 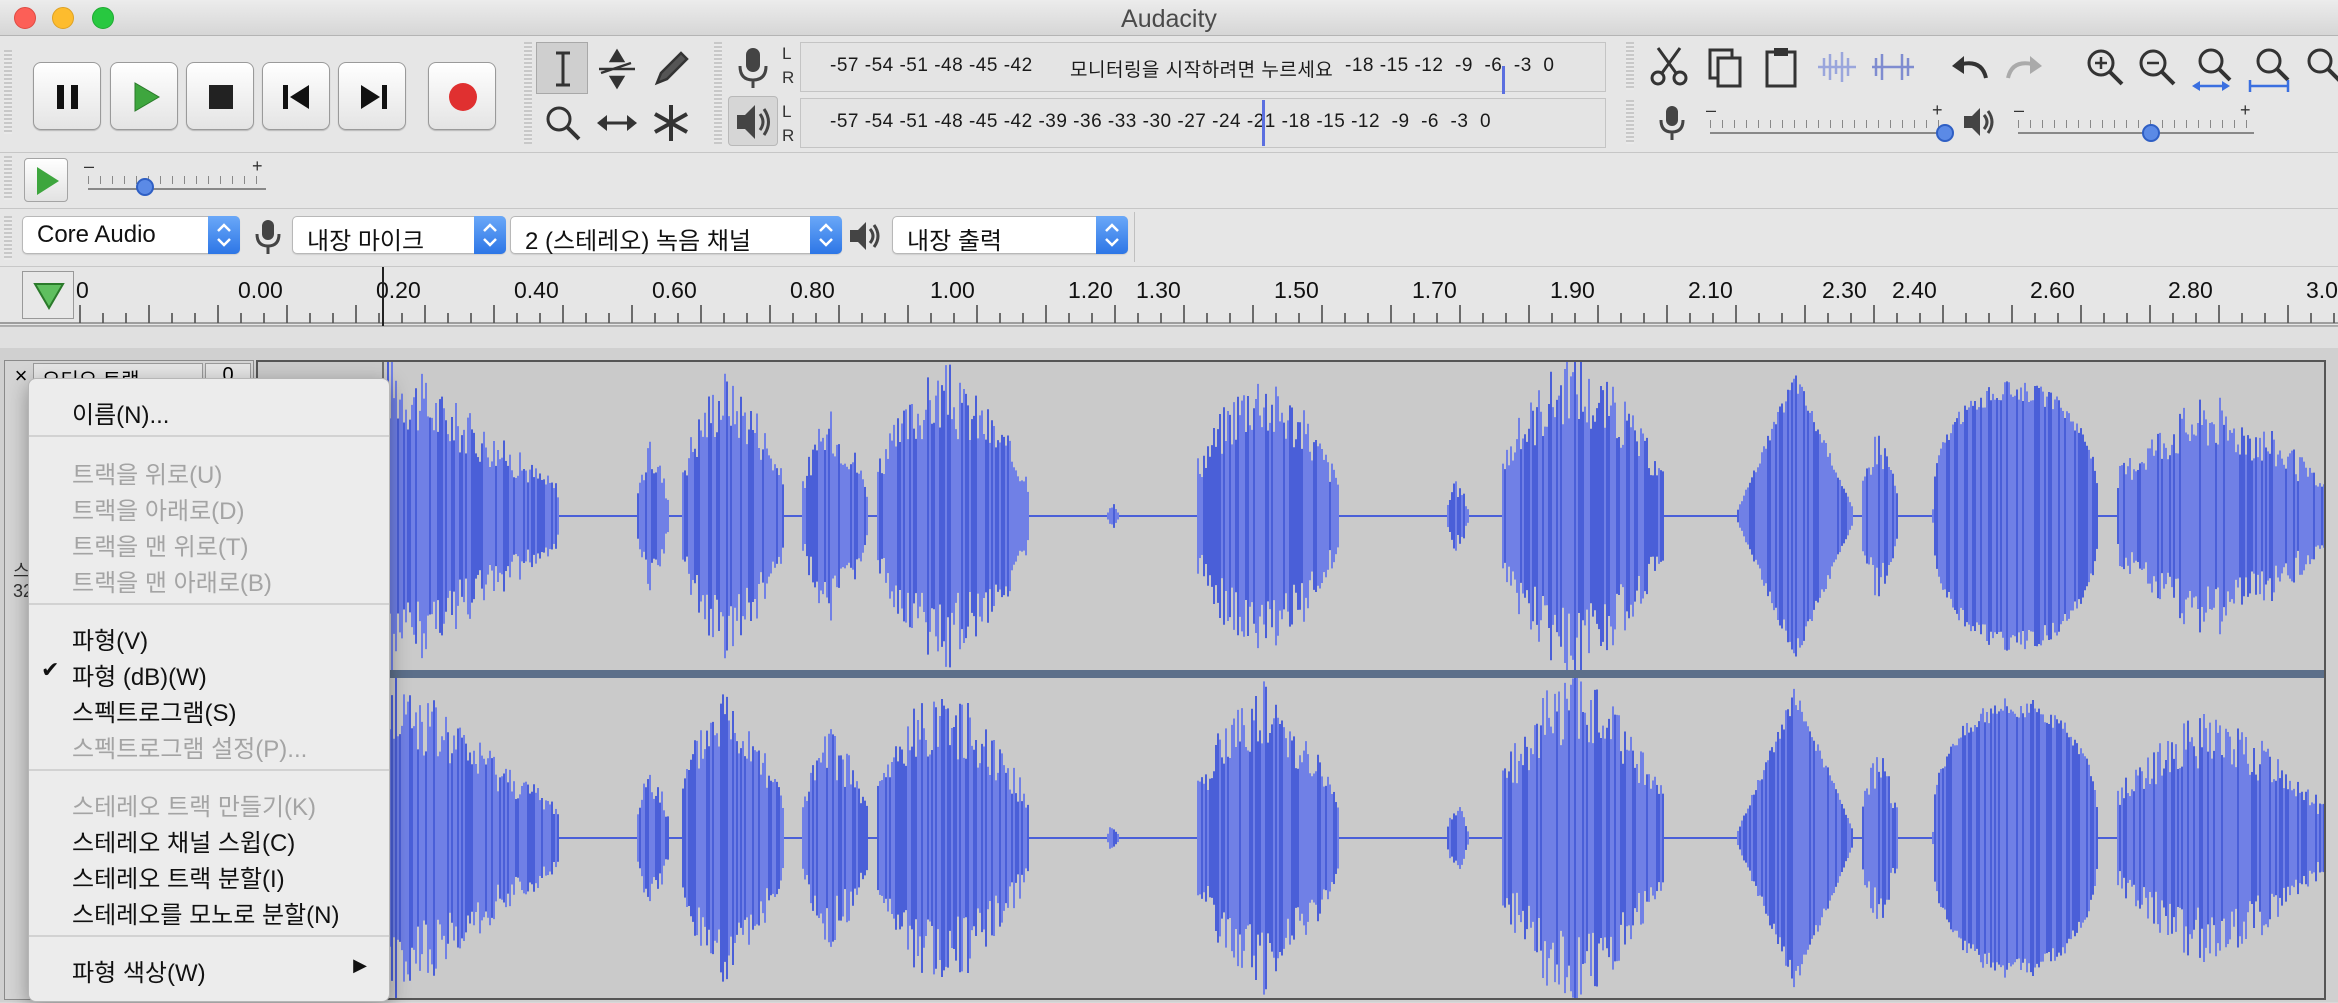 What do you see at coordinates (562, 68) in the screenshot?
I see `selection-tool` at bounding box center [562, 68].